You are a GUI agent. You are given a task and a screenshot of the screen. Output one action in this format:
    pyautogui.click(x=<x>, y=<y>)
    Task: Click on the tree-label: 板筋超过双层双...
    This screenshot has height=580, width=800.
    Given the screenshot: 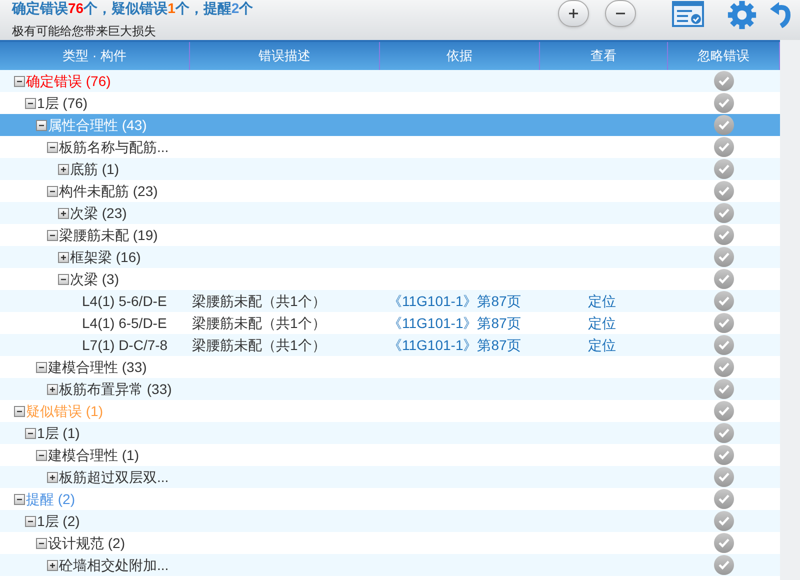 What is the action you would take?
    pyautogui.click(x=114, y=477)
    